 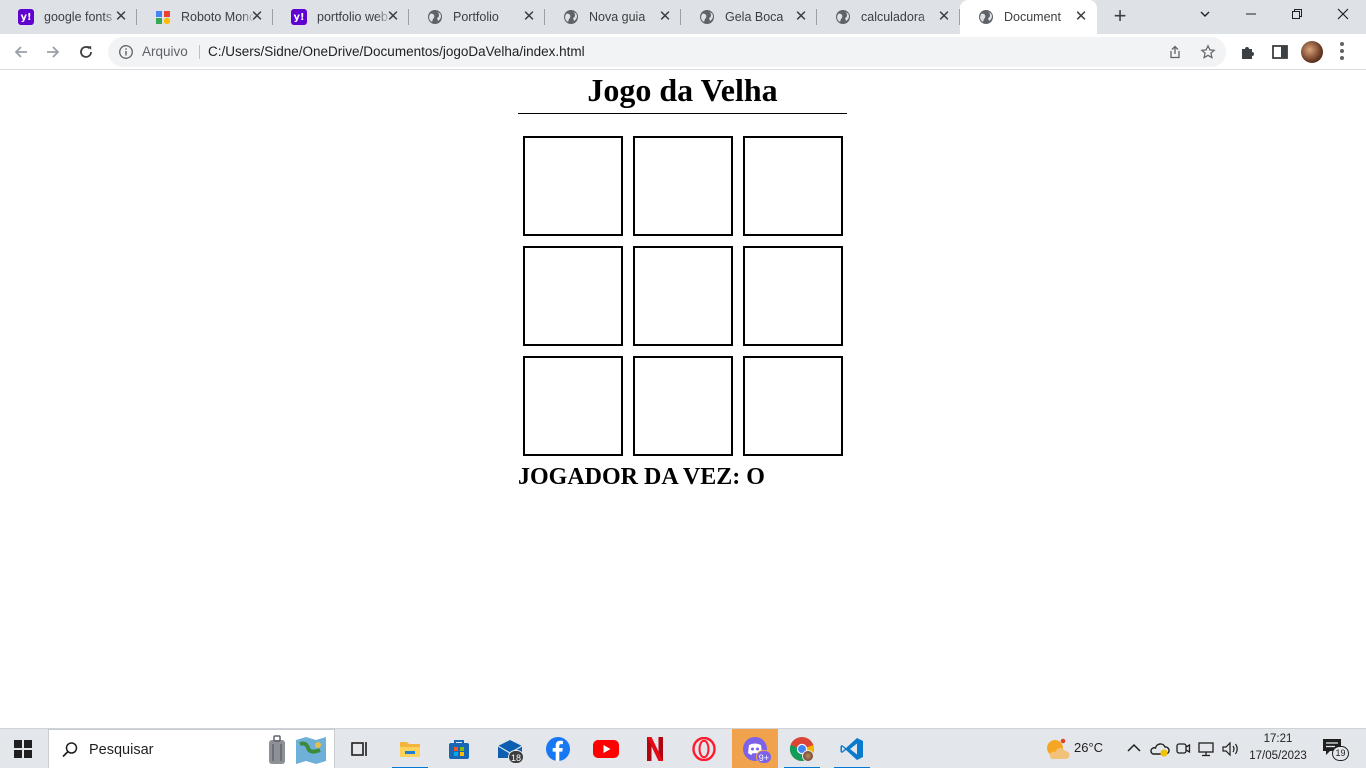 I want to click on menu-kebab-icon, so click(x=1342, y=52).